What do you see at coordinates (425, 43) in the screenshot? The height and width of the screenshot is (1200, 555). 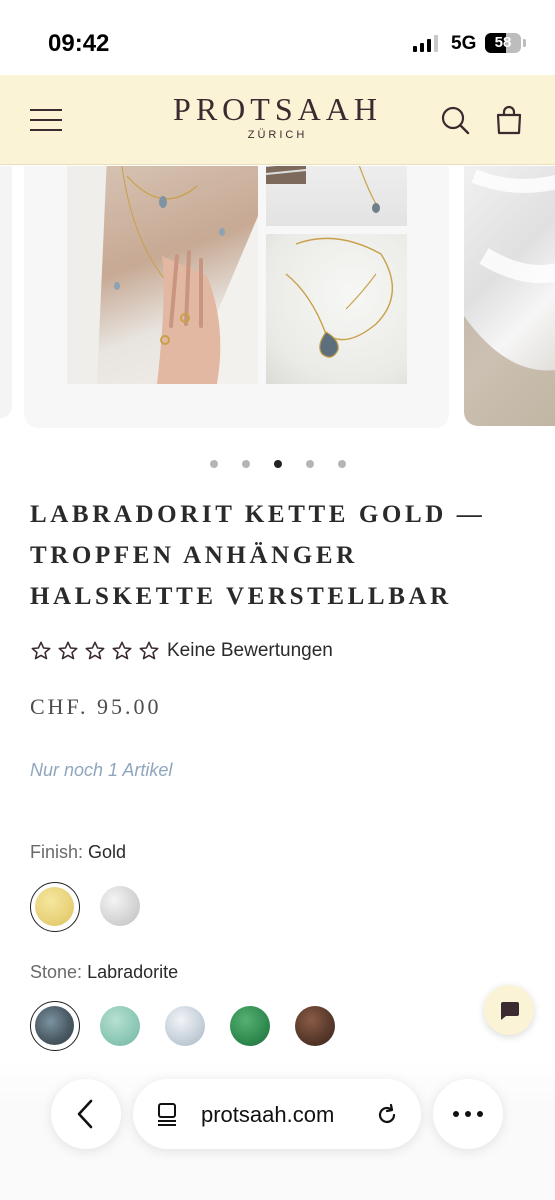 I see `signal-icon` at bounding box center [425, 43].